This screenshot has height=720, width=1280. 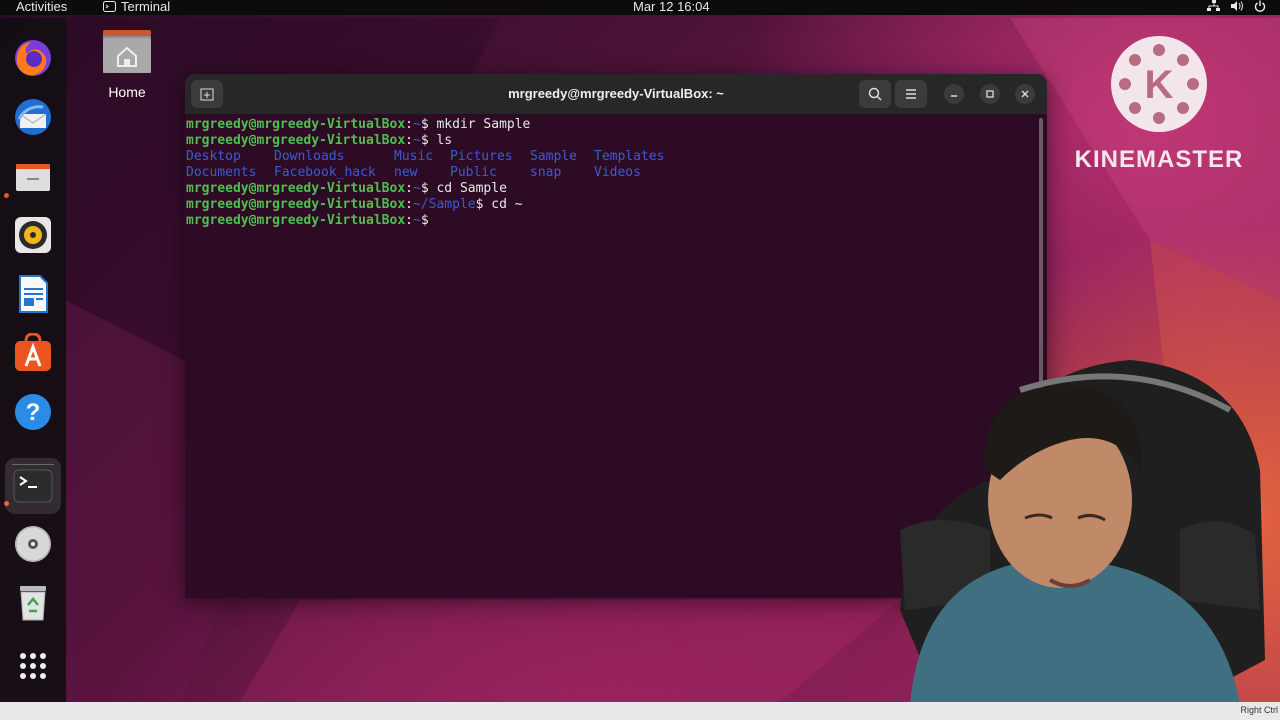 What do you see at coordinates (616, 94) in the screenshot?
I see `terminal-header-bar: mrgreedy@mrgreedy-VirtualBox: ~` at bounding box center [616, 94].